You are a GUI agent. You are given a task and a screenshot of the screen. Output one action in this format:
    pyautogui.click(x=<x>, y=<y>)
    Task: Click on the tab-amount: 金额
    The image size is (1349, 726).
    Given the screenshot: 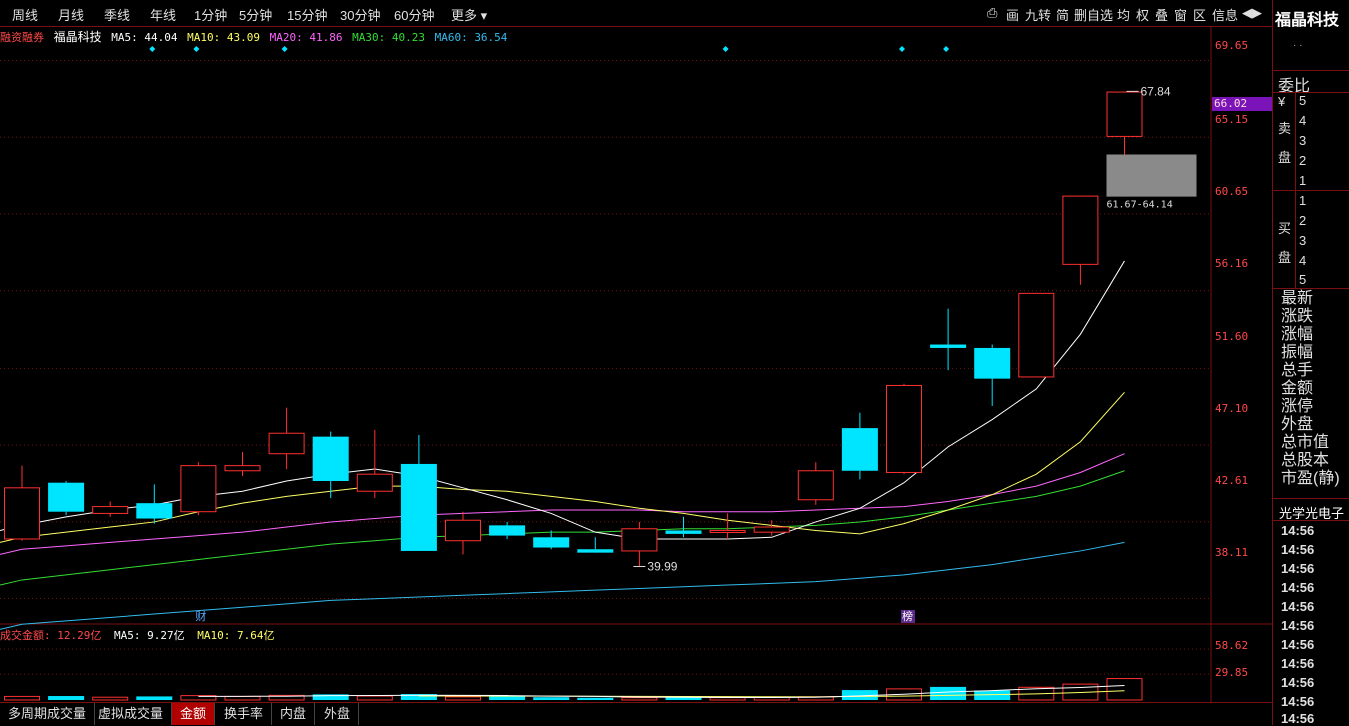 What is the action you would take?
    pyautogui.click(x=194, y=714)
    